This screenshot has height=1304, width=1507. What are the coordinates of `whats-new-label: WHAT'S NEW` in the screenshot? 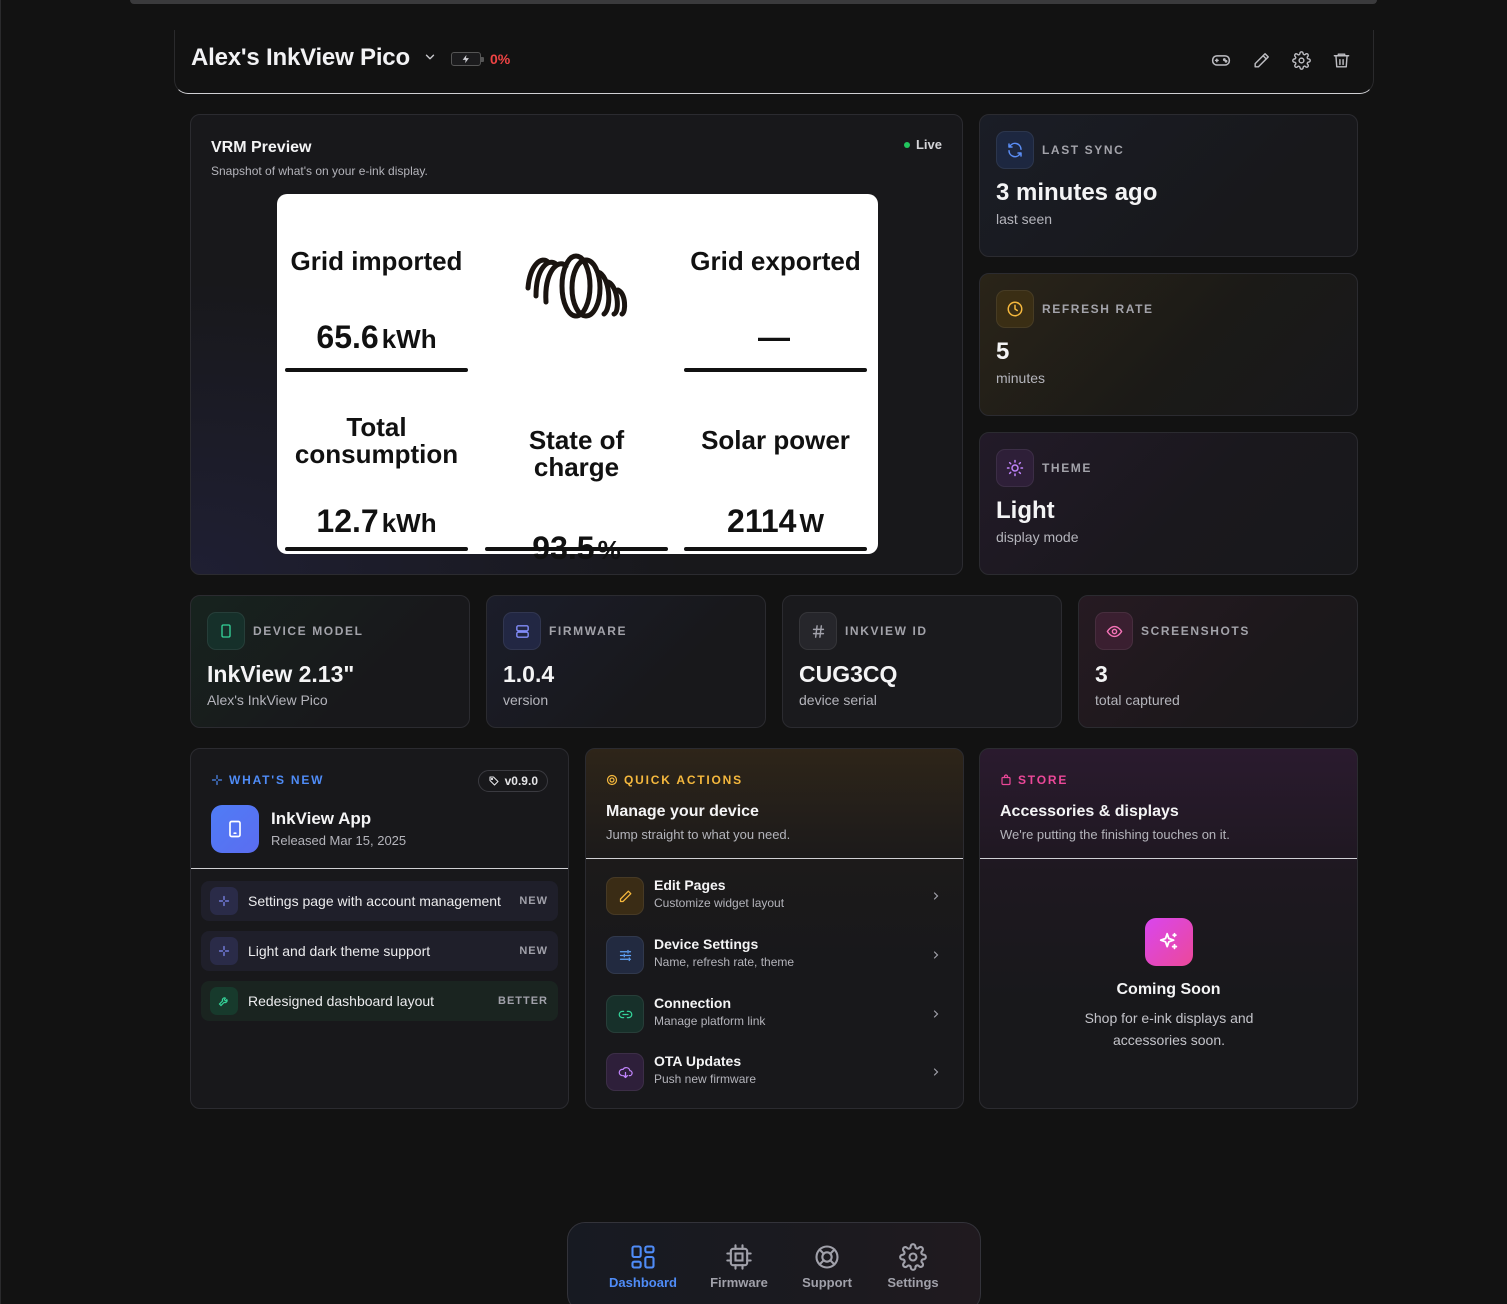 It's located at (267, 780).